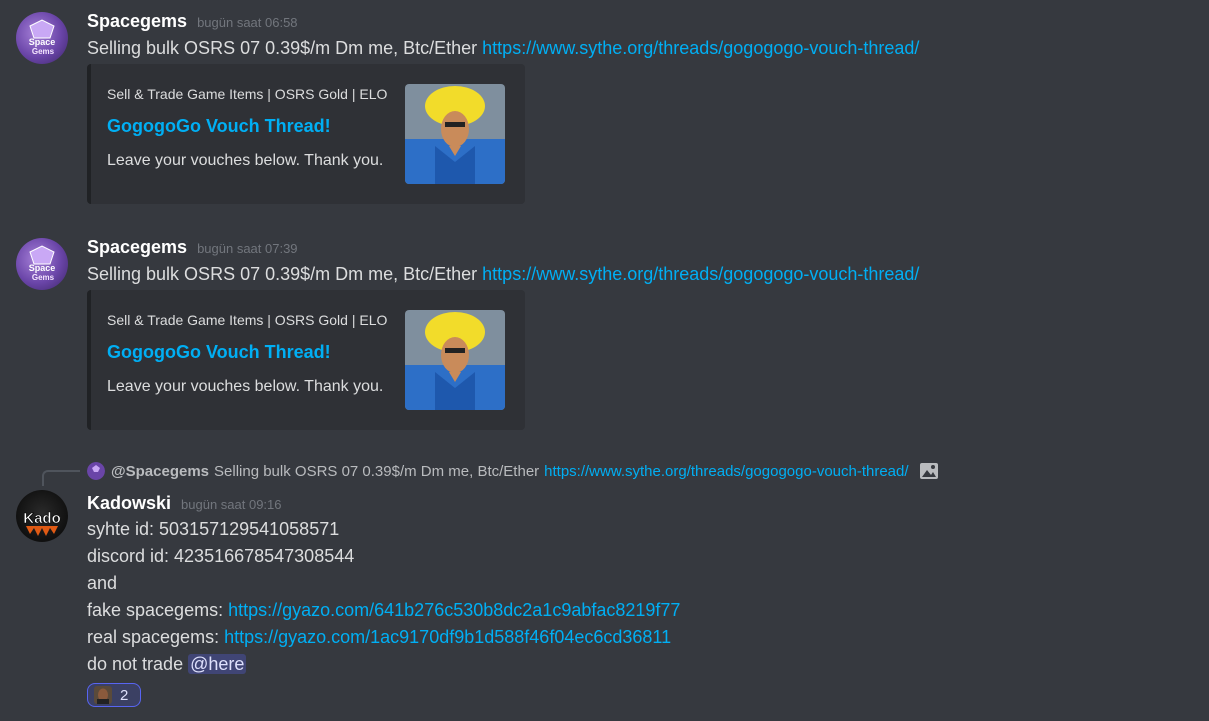  I want to click on and-text: and, so click(102, 583).